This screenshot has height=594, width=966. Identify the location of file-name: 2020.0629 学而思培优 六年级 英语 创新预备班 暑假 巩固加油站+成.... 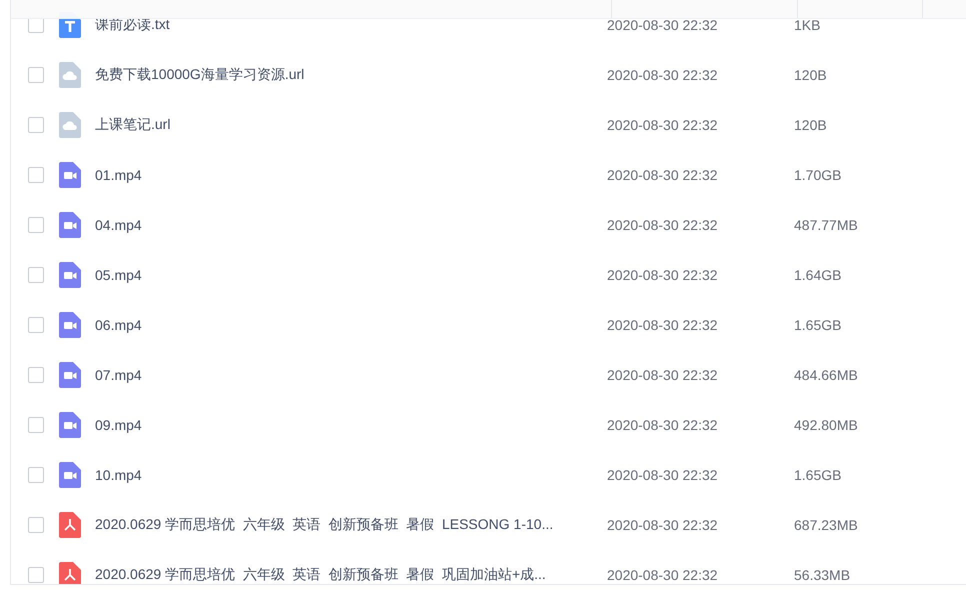
(351, 575).